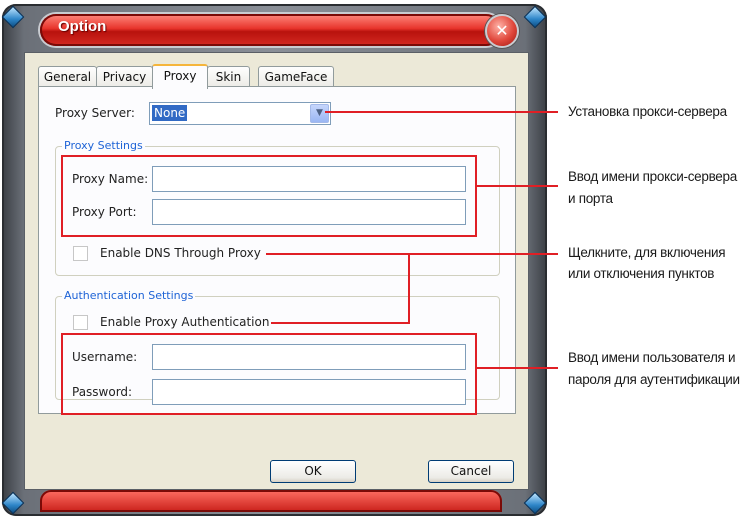 The width and height of the screenshot is (747, 520). I want to click on proxy-server-label: Proxy Server:, so click(95, 113).